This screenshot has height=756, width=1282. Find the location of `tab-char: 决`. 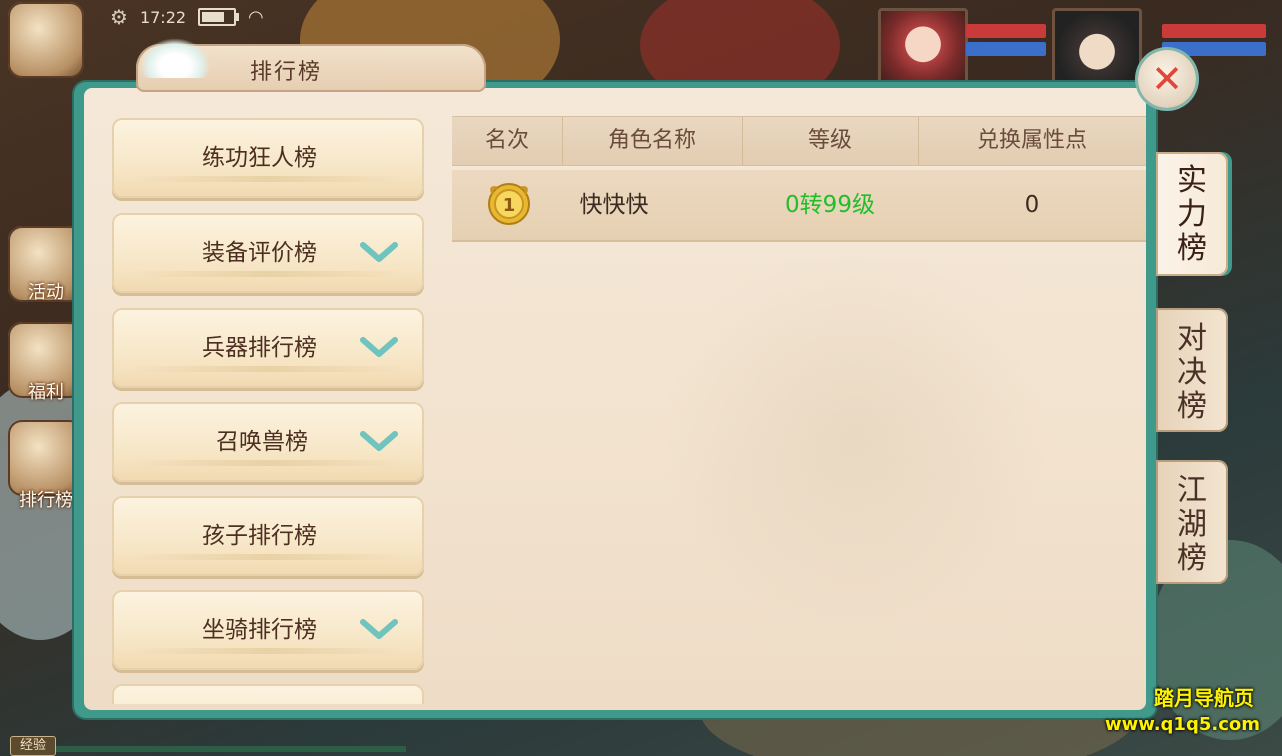

tab-char: 决 is located at coordinates (1192, 372).